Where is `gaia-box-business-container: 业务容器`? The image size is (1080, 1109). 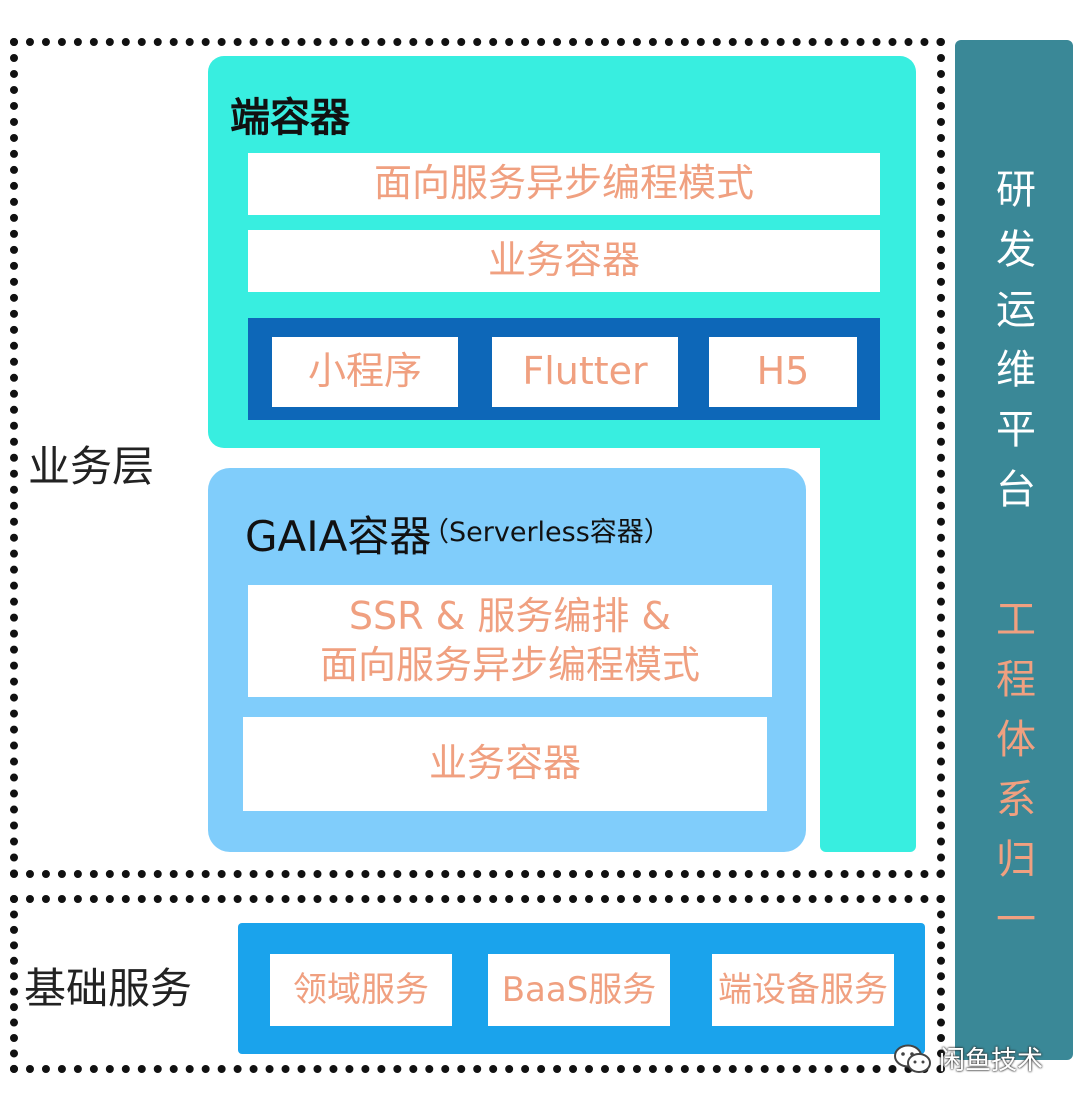 gaia-box-business-container: 业务容器 is located at coordinates (505, 764).